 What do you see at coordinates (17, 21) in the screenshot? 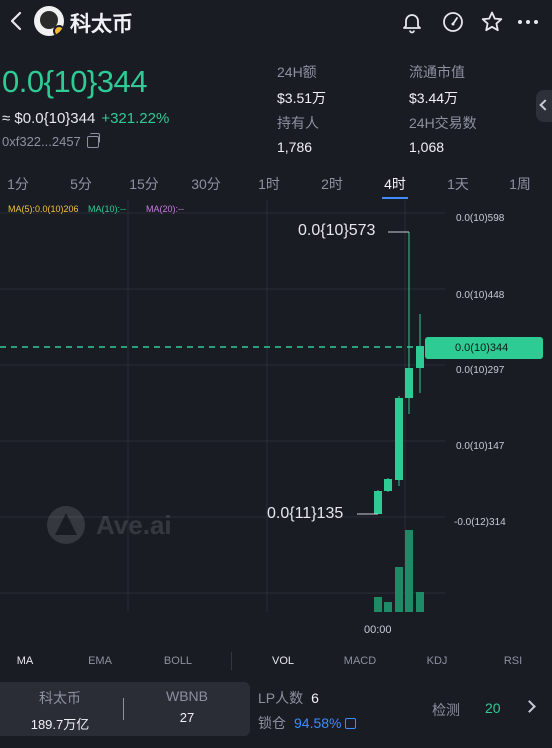
I see `back-arrow-icon` at bounding box center [17, 21].